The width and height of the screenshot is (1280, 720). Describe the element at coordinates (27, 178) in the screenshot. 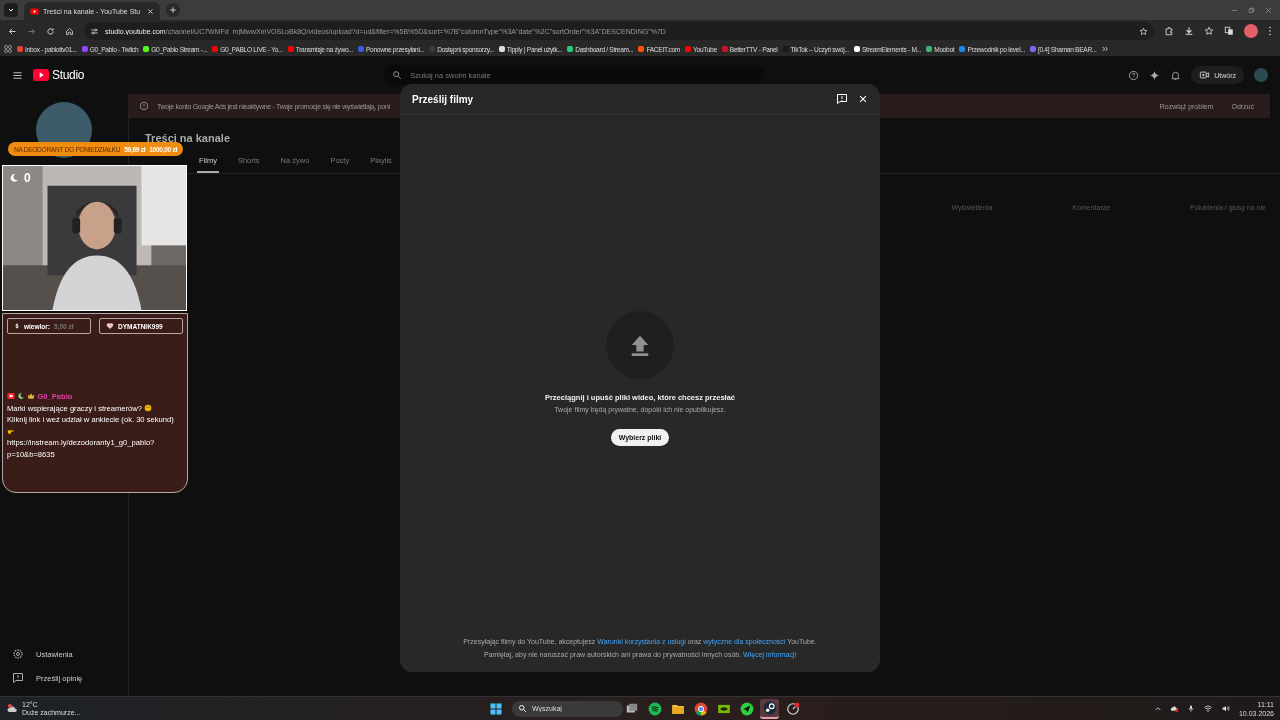

I see `viewer-counter: 0` at that location.